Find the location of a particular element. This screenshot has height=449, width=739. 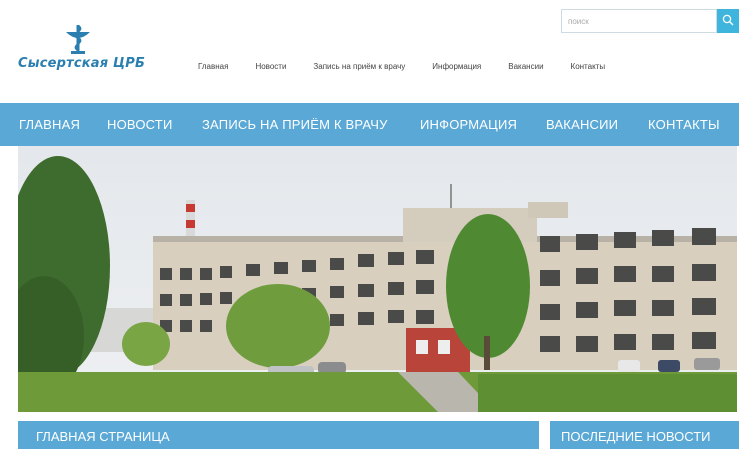

main-nav-information: ИНФОРМАЦИЯ is located at coordinates (468, 124).